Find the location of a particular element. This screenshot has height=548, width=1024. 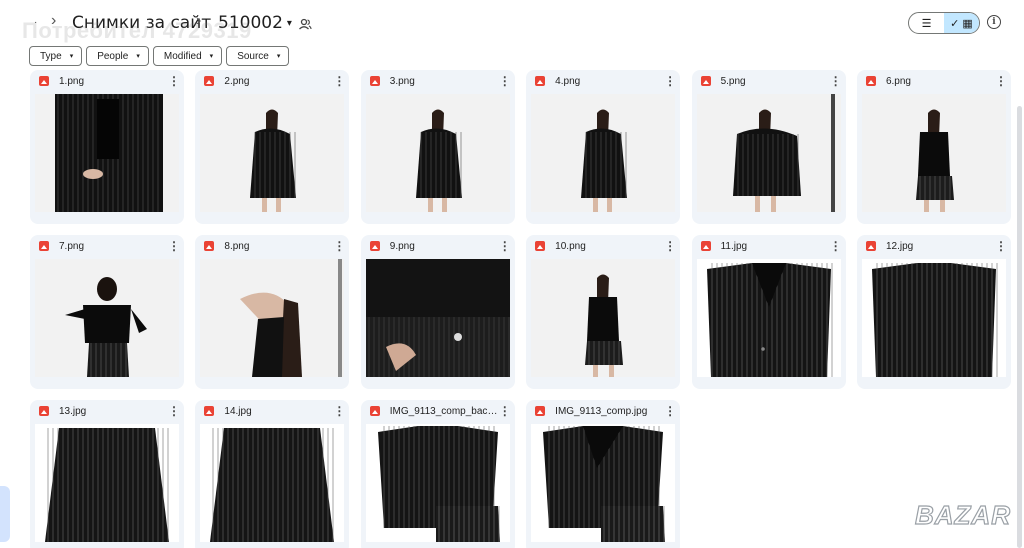

filter-people: People ▾ is located at coordinates (117, 56).